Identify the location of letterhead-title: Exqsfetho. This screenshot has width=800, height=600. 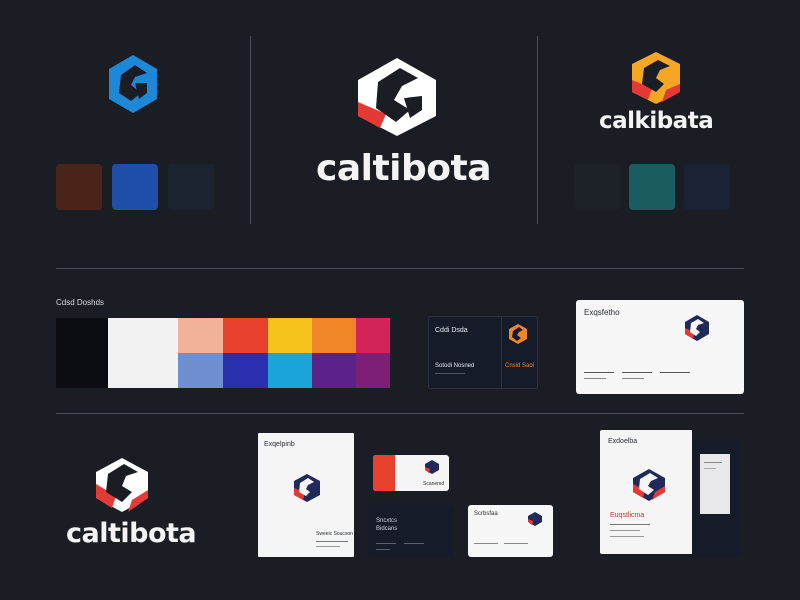
(602, 312).